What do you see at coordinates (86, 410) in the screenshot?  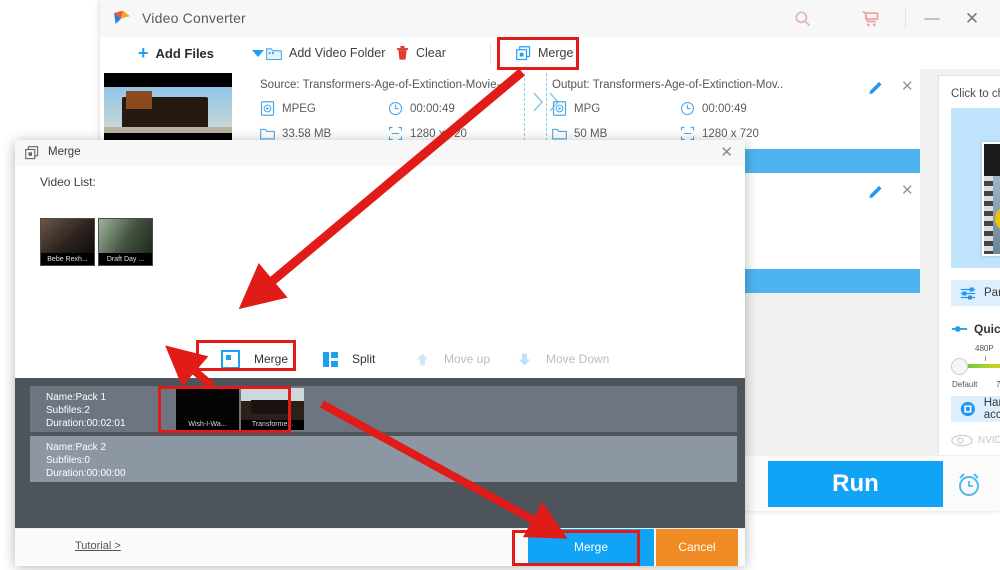 I see `pack-info: Name:Pack 1 Subfiles:2 Duration:00:02:01` at bounding box center [86, 410].